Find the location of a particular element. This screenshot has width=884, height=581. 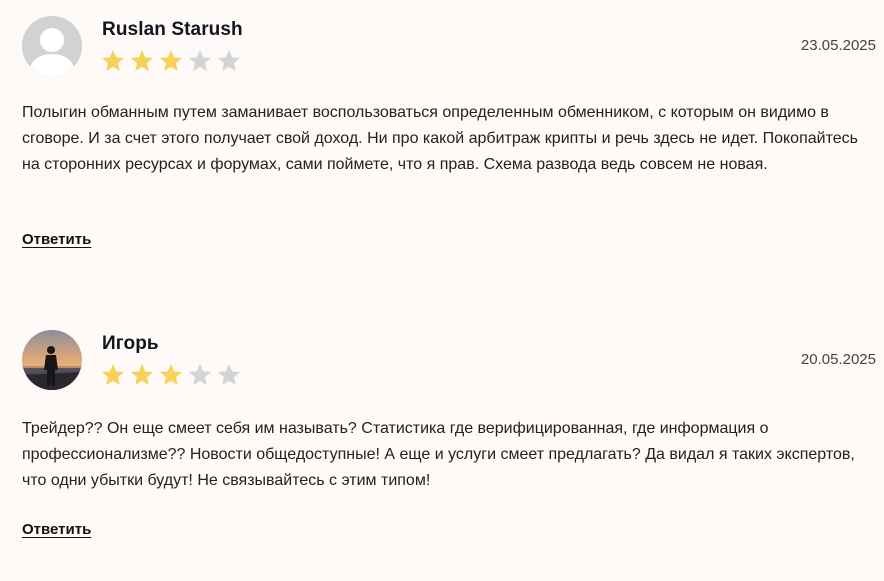

review-date: 20.05.2025 is located at coordinates (838, 359).